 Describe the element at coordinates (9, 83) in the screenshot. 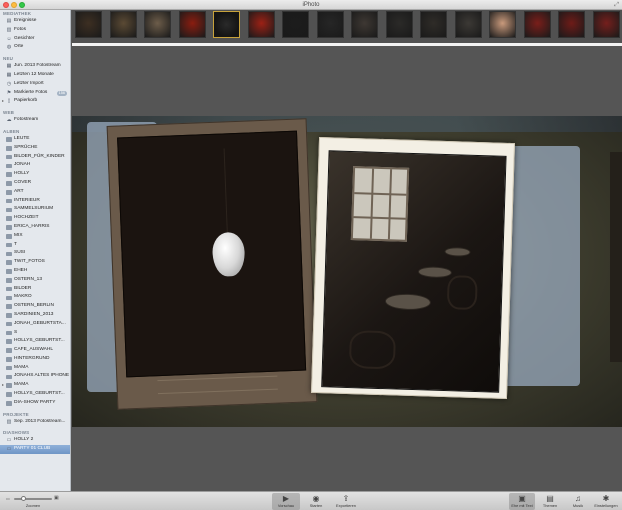

I see `import-icon: ◷` at that location.